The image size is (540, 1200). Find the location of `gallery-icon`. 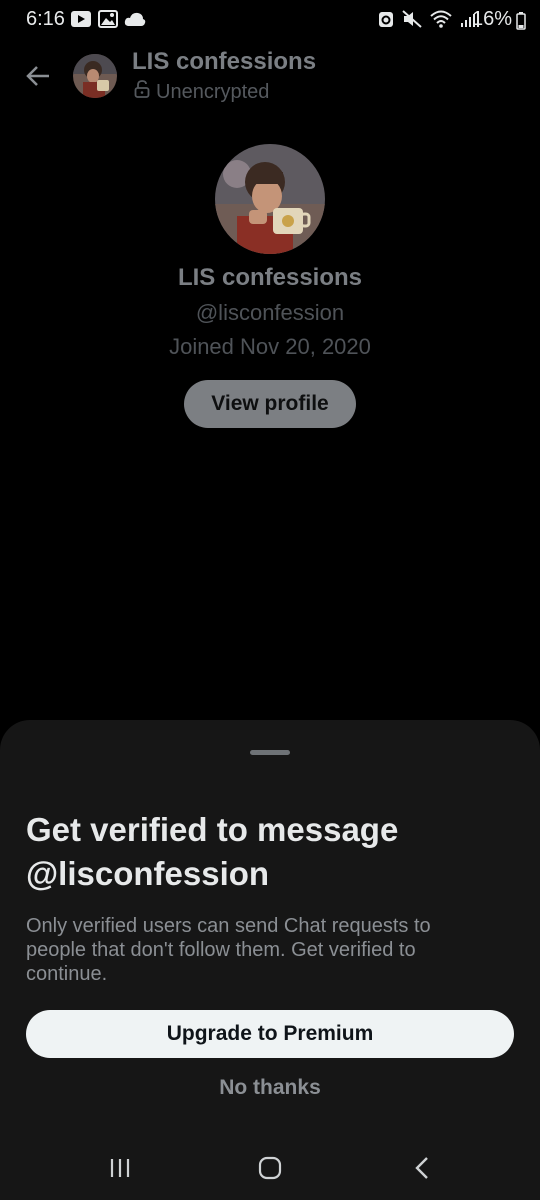

gallery-icon is located at coordinates (108, 21).